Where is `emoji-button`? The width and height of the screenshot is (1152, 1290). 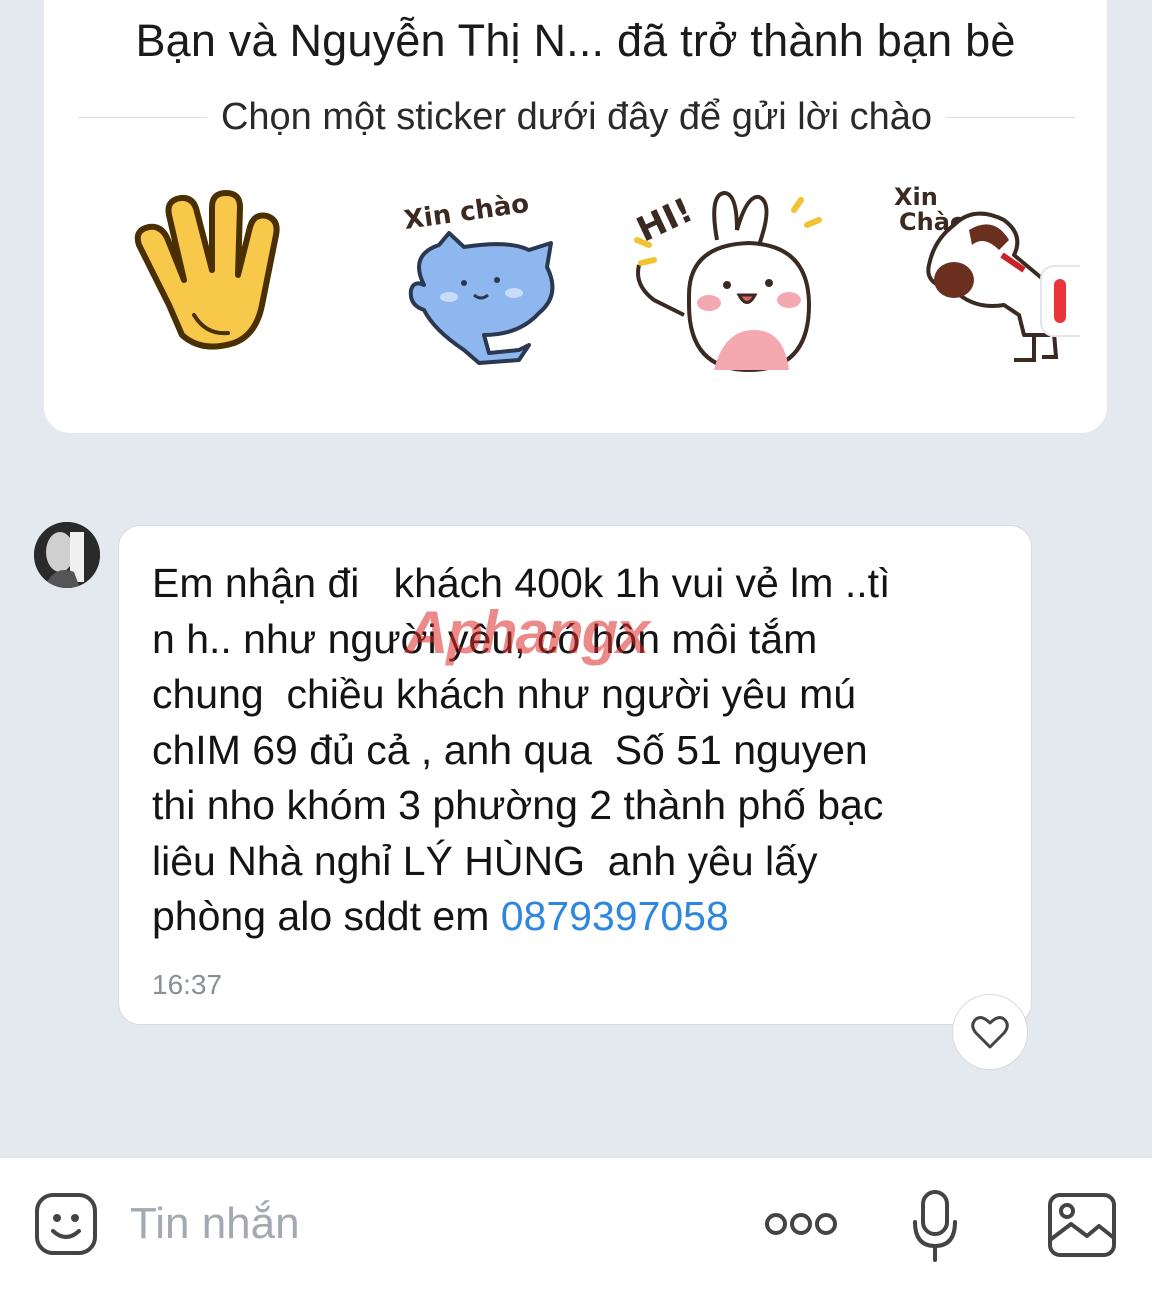
emoji-button is located at coordinates (66, 1224).